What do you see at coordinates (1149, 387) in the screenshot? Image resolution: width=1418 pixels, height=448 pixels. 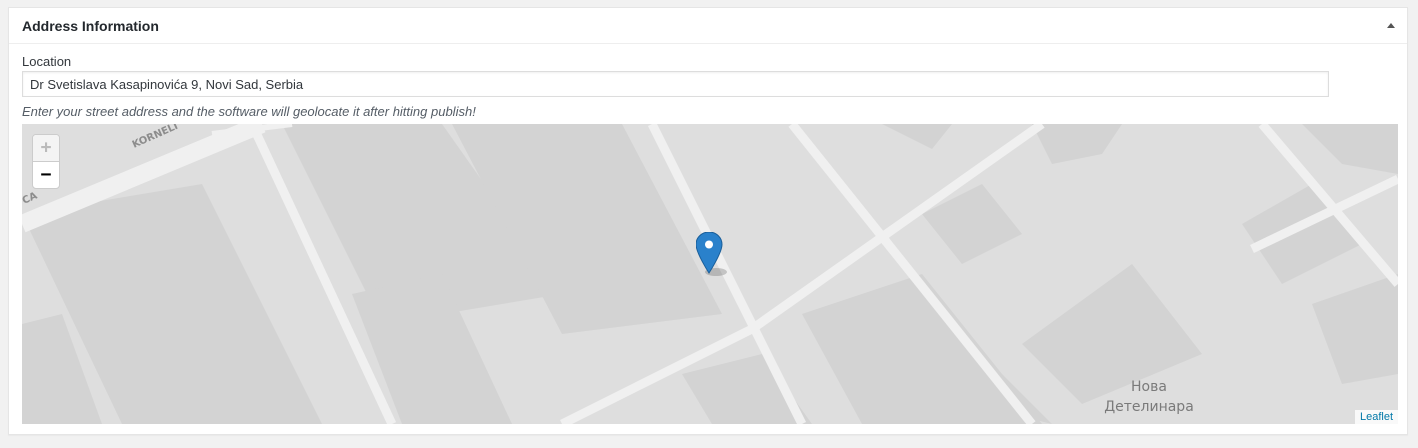 I see `district-label: Нова` at bounding box center [1149, 387].